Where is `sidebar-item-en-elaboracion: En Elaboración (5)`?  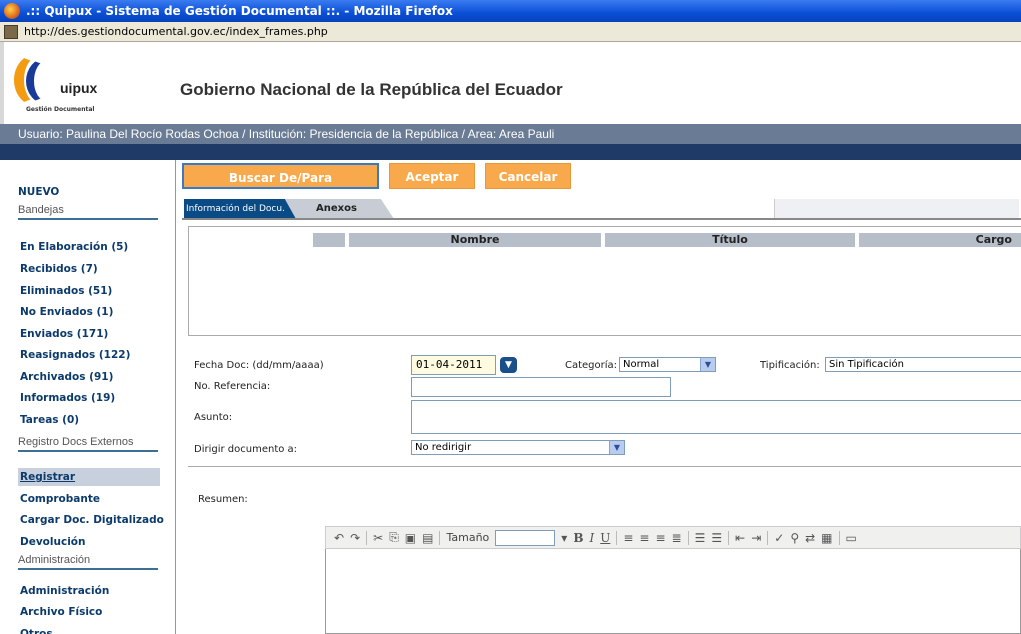 sidebar-item-en-elaboracion: En Elaboración (5) is located at coordinates (74, 247).